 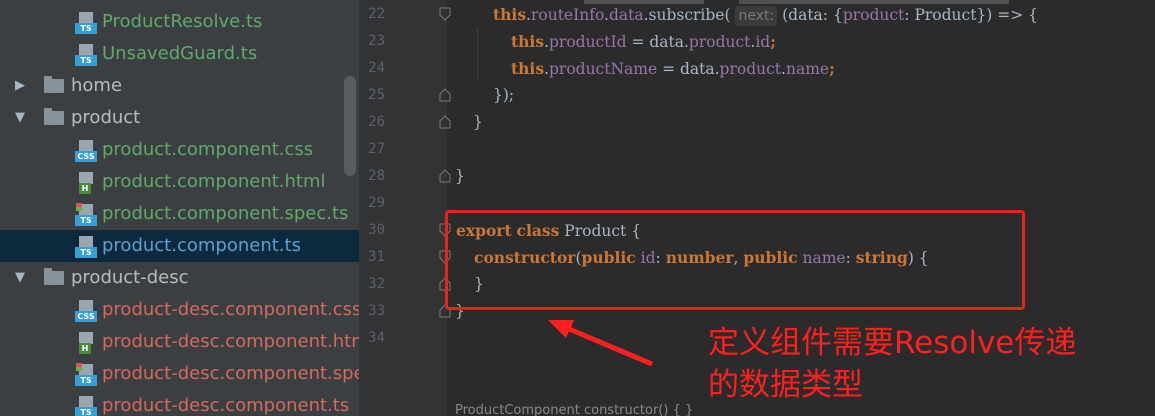 What do you see at coordinates (892, 343) in the screenshot?
I see `annotation-line-1: 定义组件需要Resolve传递` at bounding box center [892, 343].